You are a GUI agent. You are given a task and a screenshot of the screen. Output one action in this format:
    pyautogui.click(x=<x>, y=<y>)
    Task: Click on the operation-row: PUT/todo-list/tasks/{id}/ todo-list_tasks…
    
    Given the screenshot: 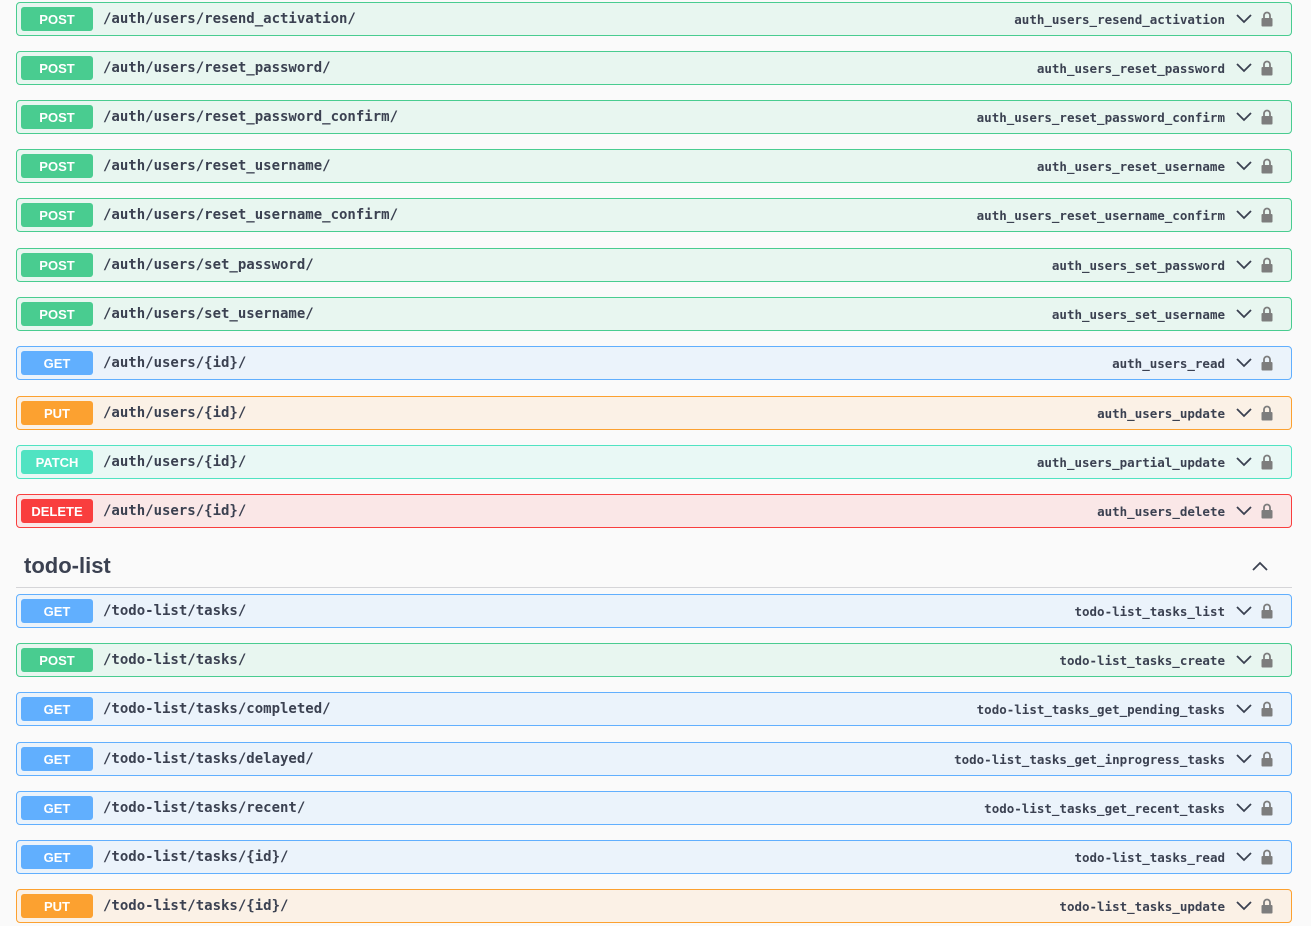 What is the action you would take?
    pyautogui.click(x=654, y=906)
    